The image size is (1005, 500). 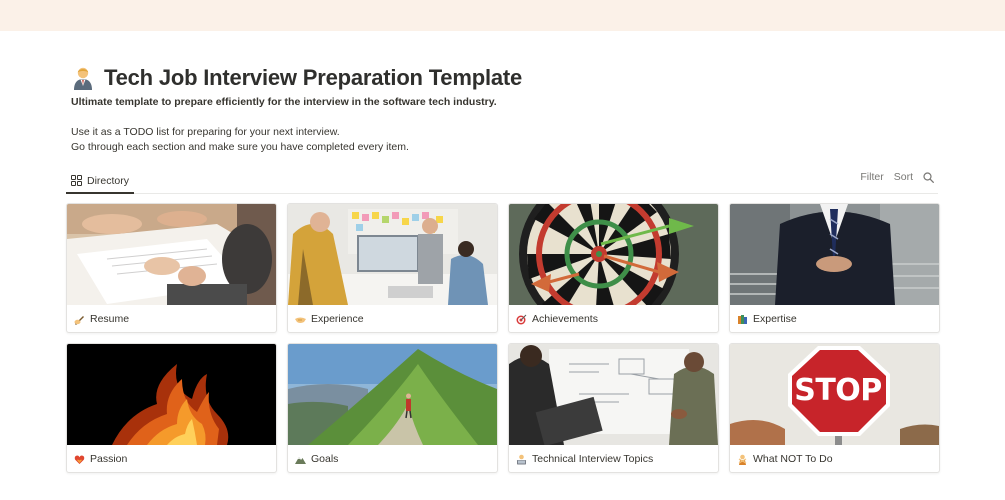 I want to click on stop-sign-lettering: STOP, so click(x=838, y=390).